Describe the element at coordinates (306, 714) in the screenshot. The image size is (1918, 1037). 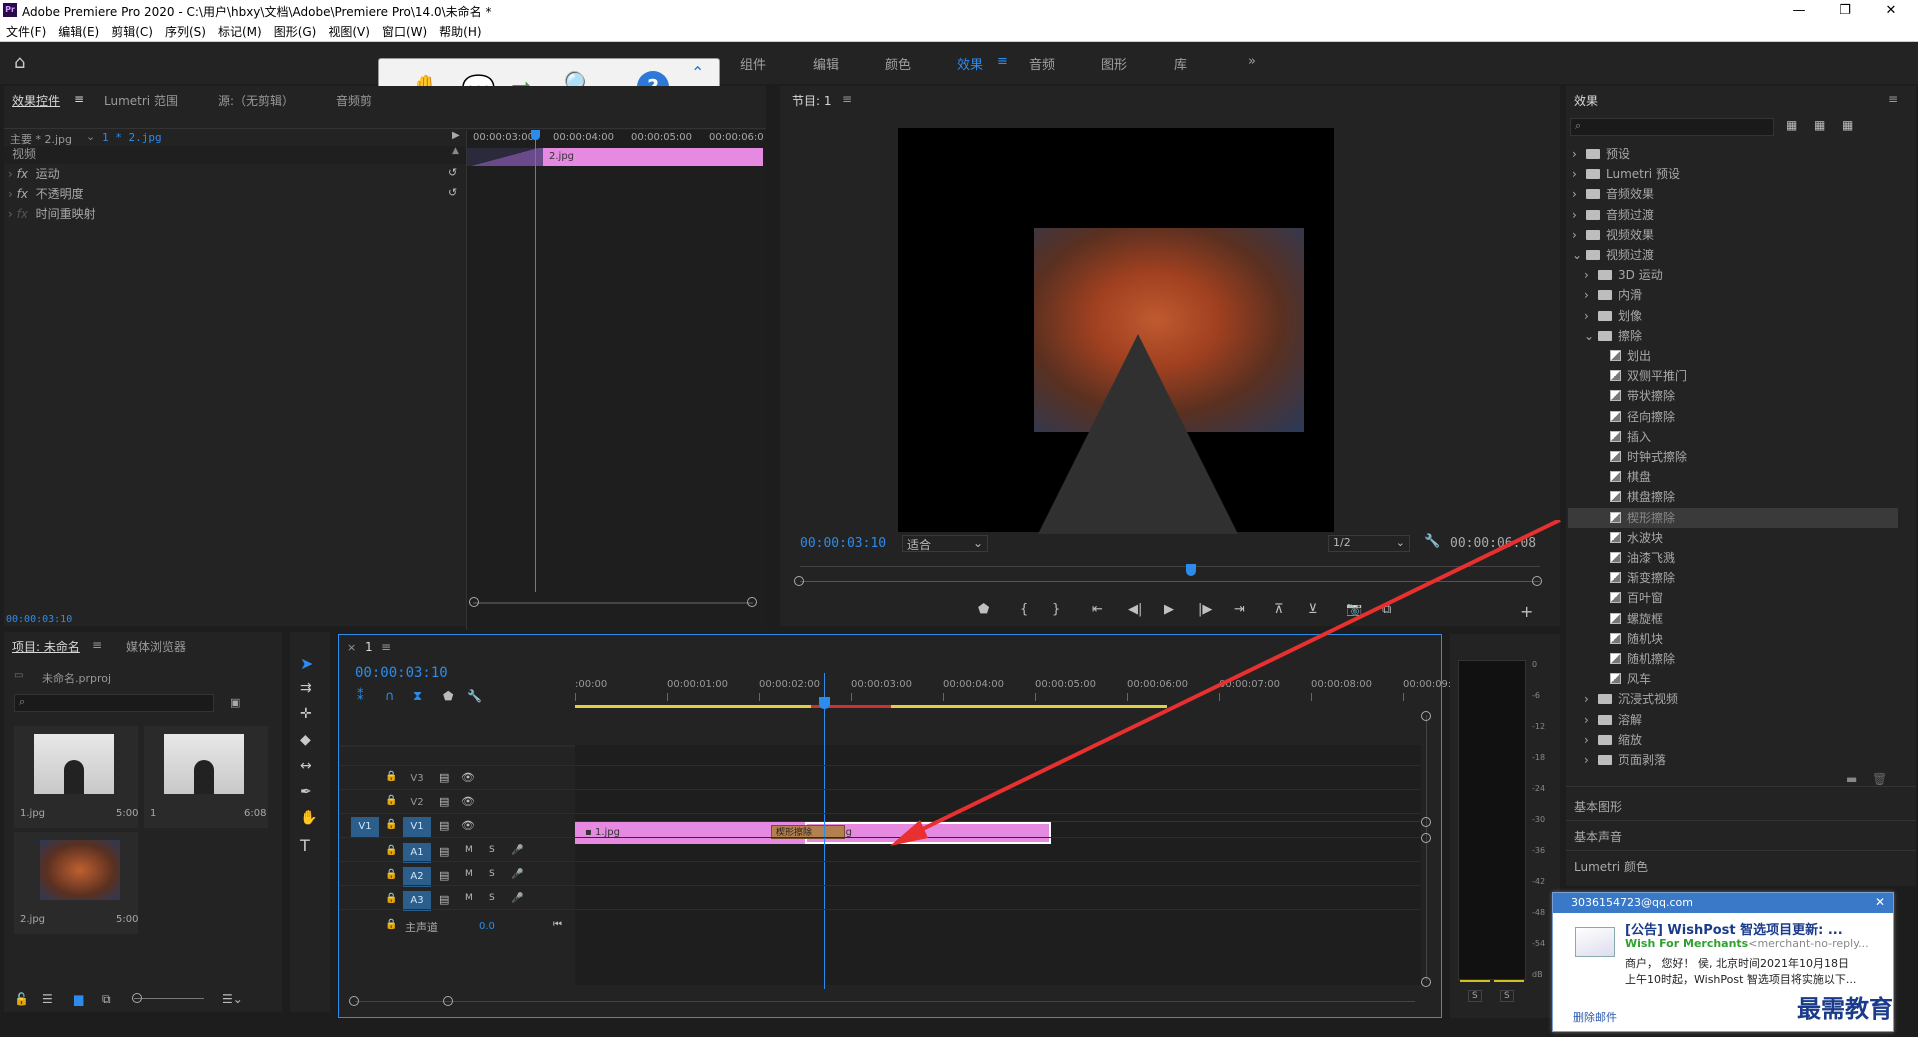
I see `ripple-edit-tool-icon: ✛` at that location.